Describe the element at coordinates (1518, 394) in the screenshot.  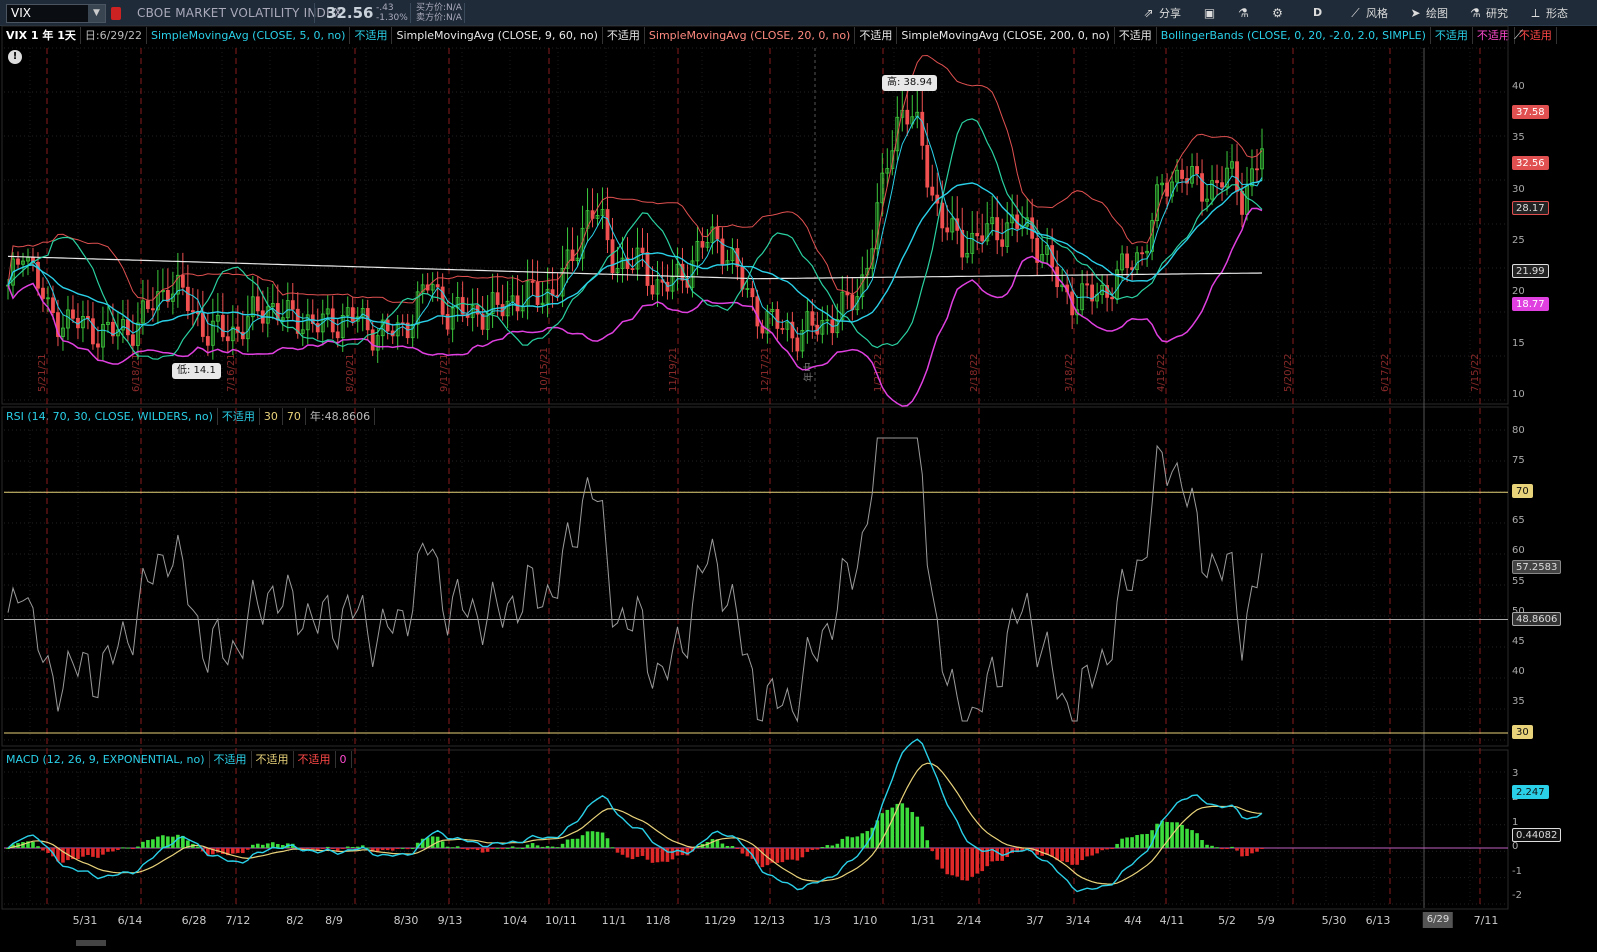
I see `axis-tick-label: 10` at that location.